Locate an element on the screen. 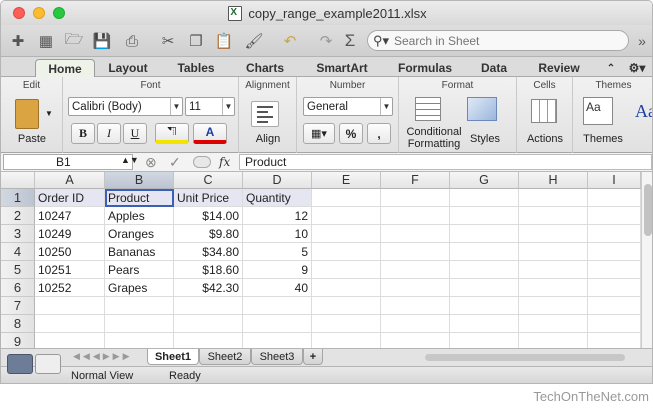 The image size is (653, 408). conditional-formatting-label: Conditional Formatting is located at coordinates (434, 138).